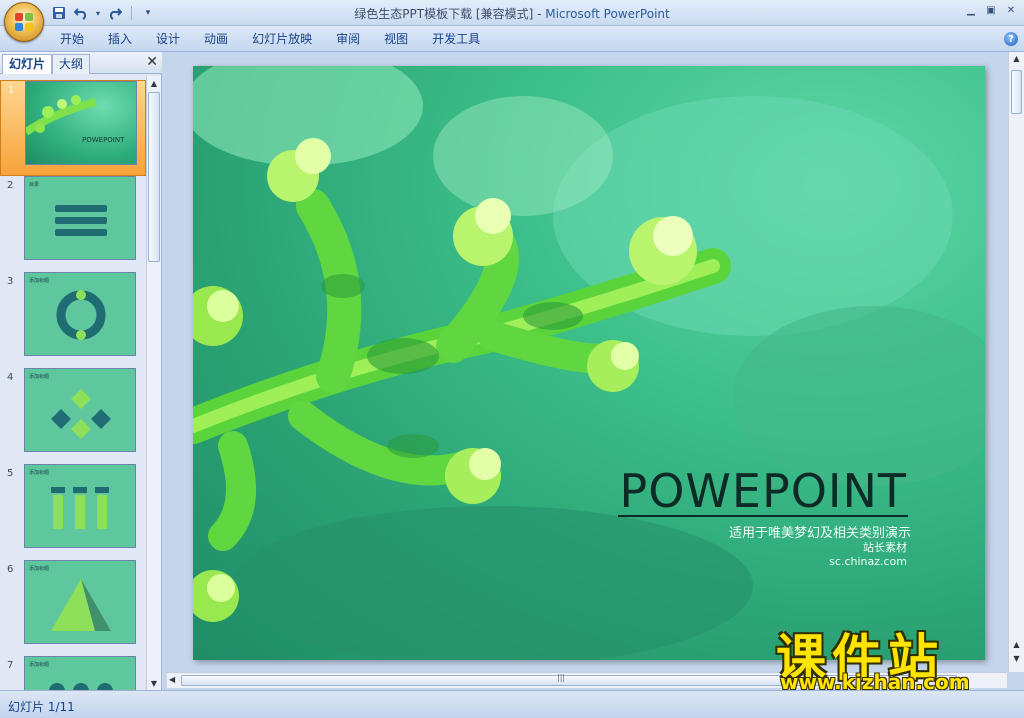  What do you see at coordinates (1011, 39) in the screenshot?
I see `help-icon: ?` at bounding box center [1011, 39].